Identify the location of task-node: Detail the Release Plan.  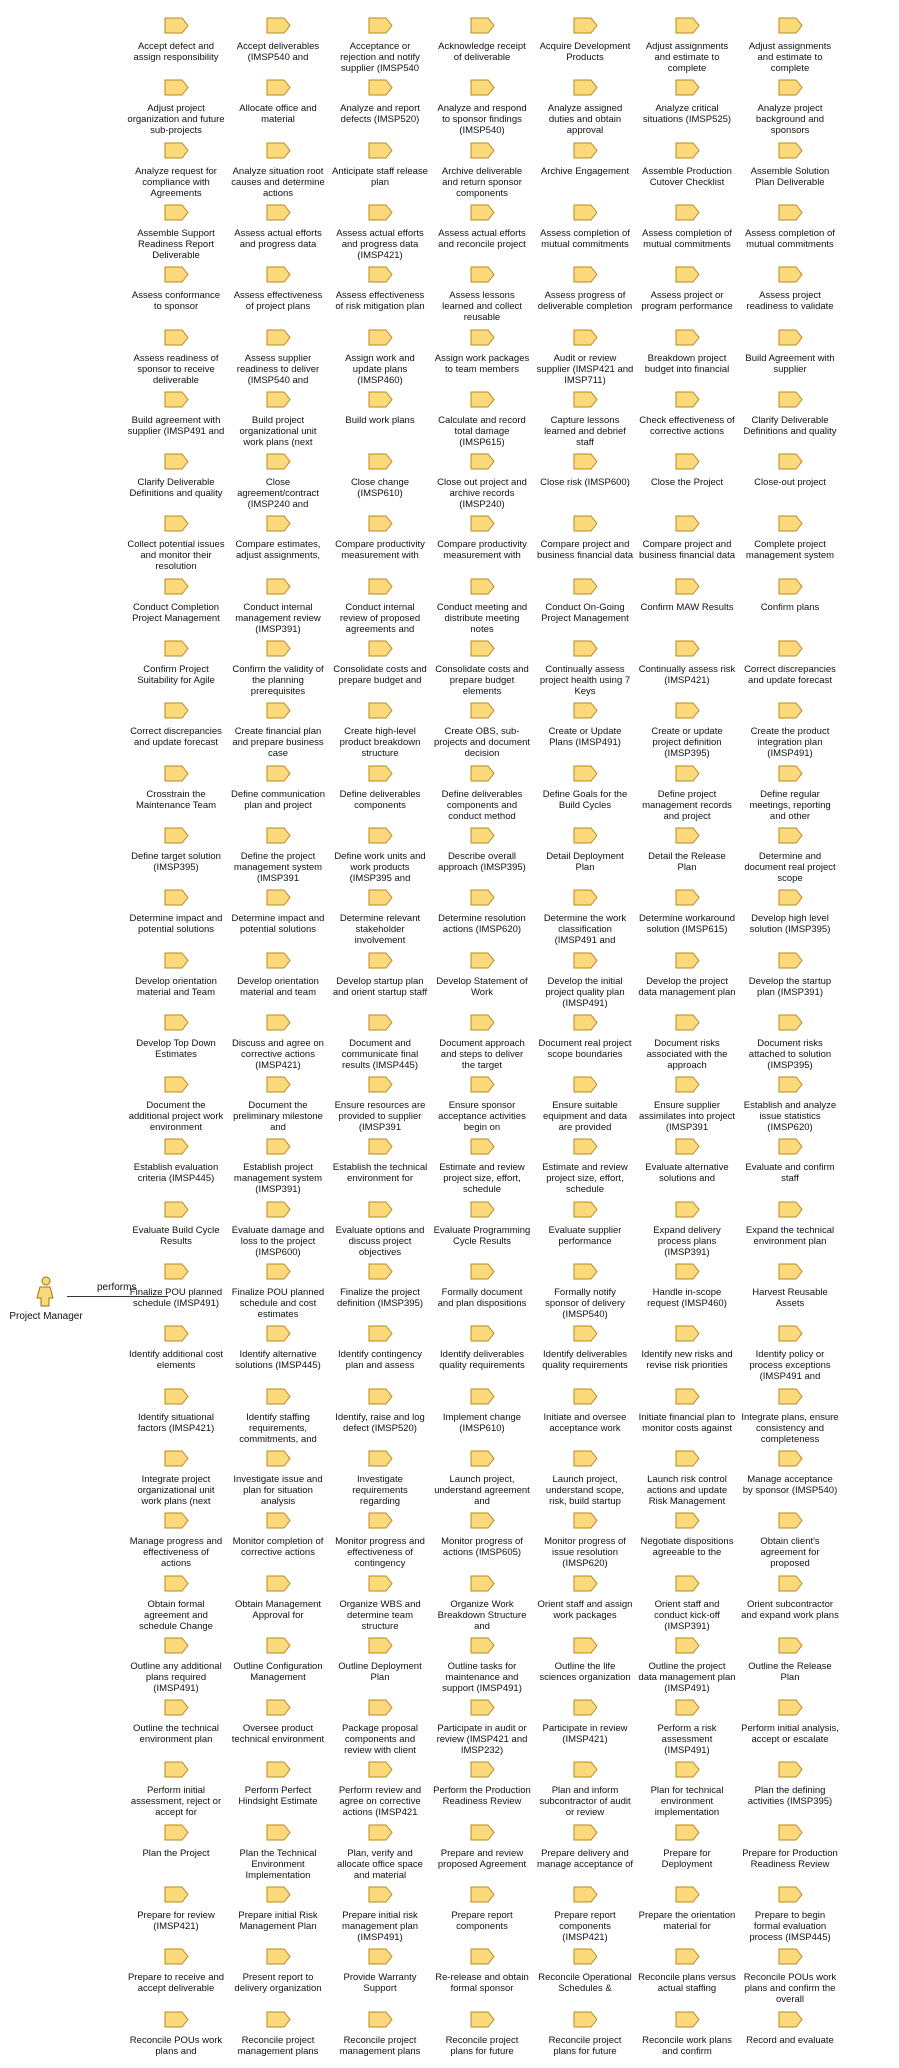
(687, 855).